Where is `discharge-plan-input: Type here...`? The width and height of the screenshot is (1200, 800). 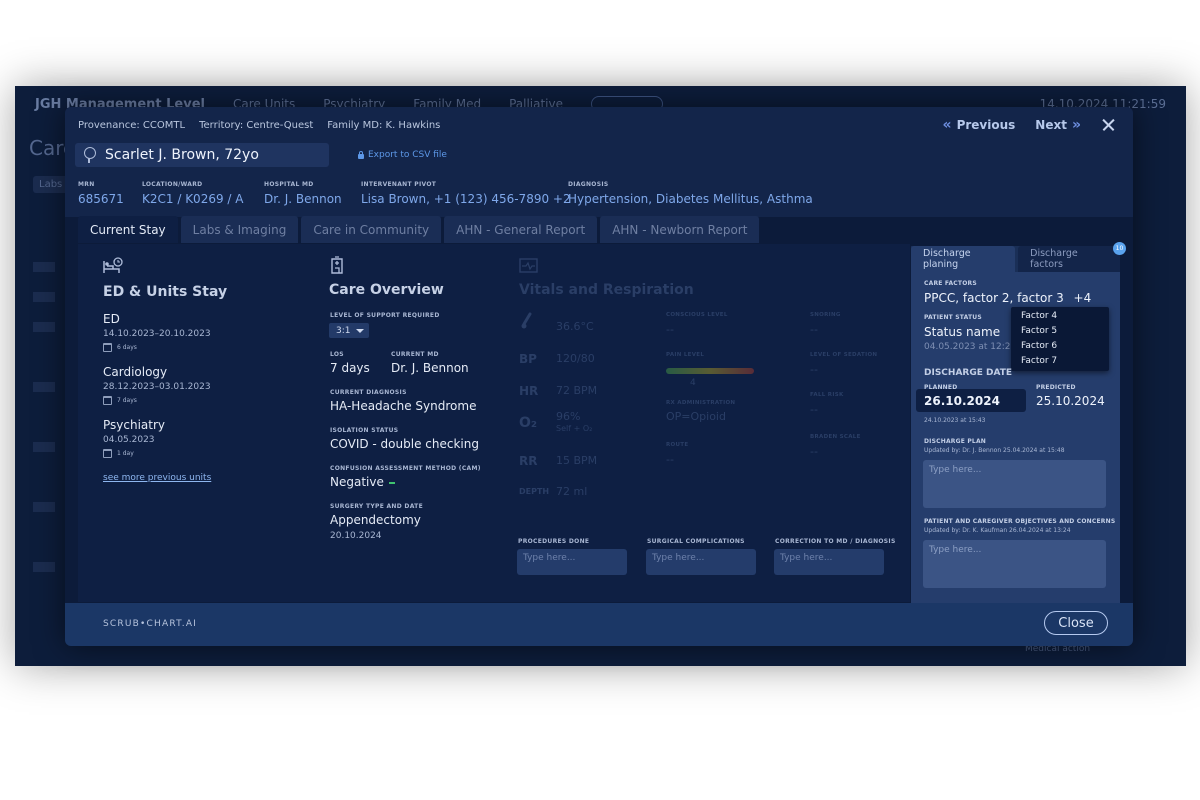
discharge-plan-input: Type here... is located at coordinates (1014, 484).